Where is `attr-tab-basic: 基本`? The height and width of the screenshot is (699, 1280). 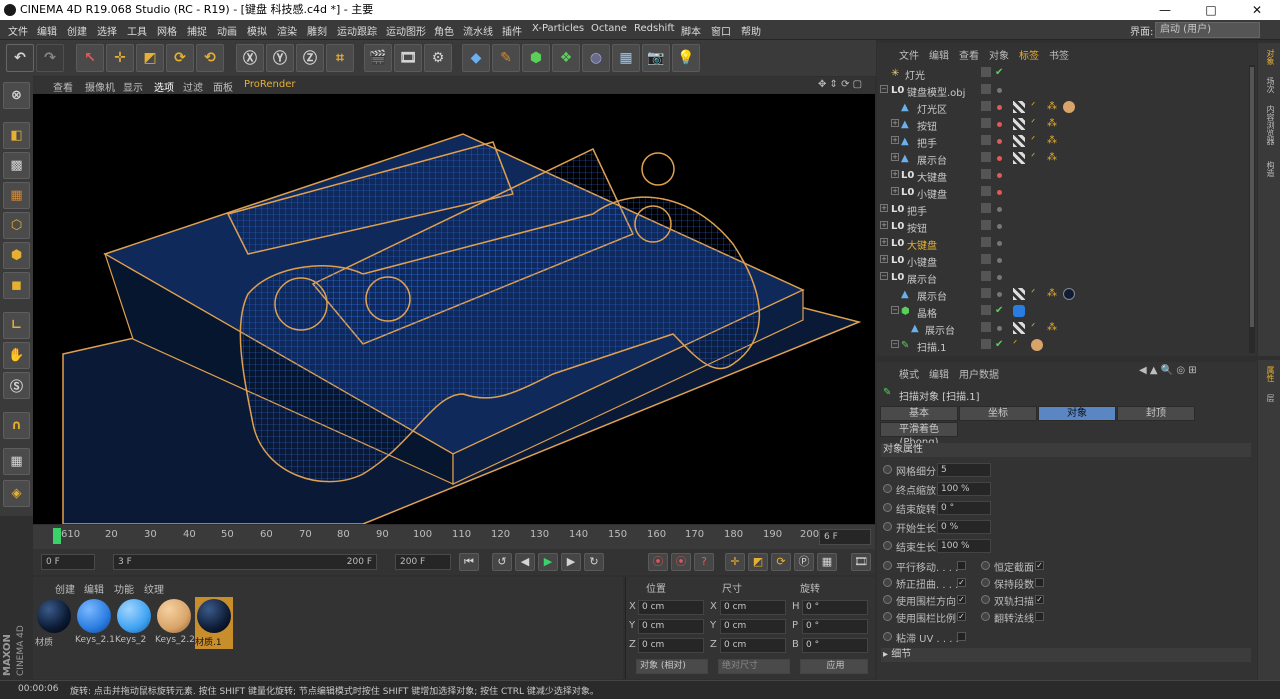 attr-tab-basic: 基本 is located at coordinates (919, 413).